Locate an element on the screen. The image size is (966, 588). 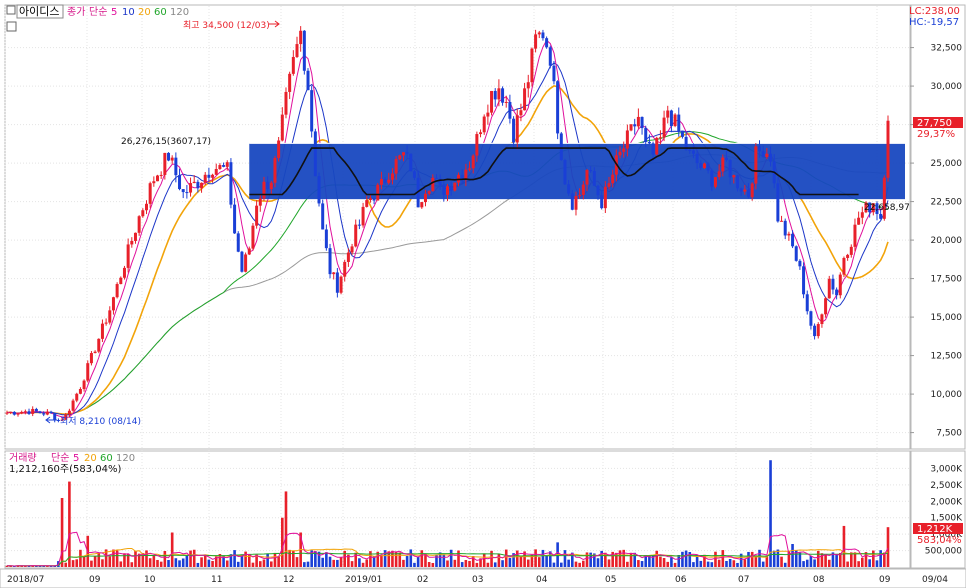
volume-method: 단순 is located at coordinates (60, 458).